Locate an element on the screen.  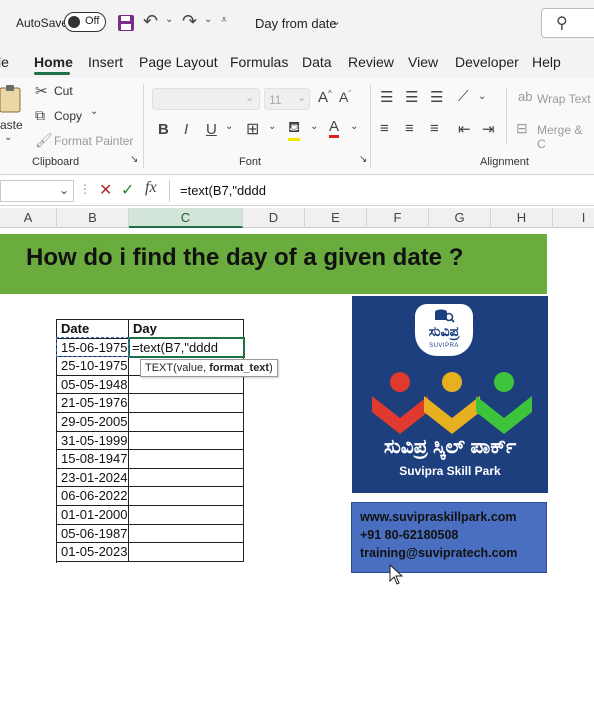
date-cell: 31-05-1999 is located at coordinates (93, 441).